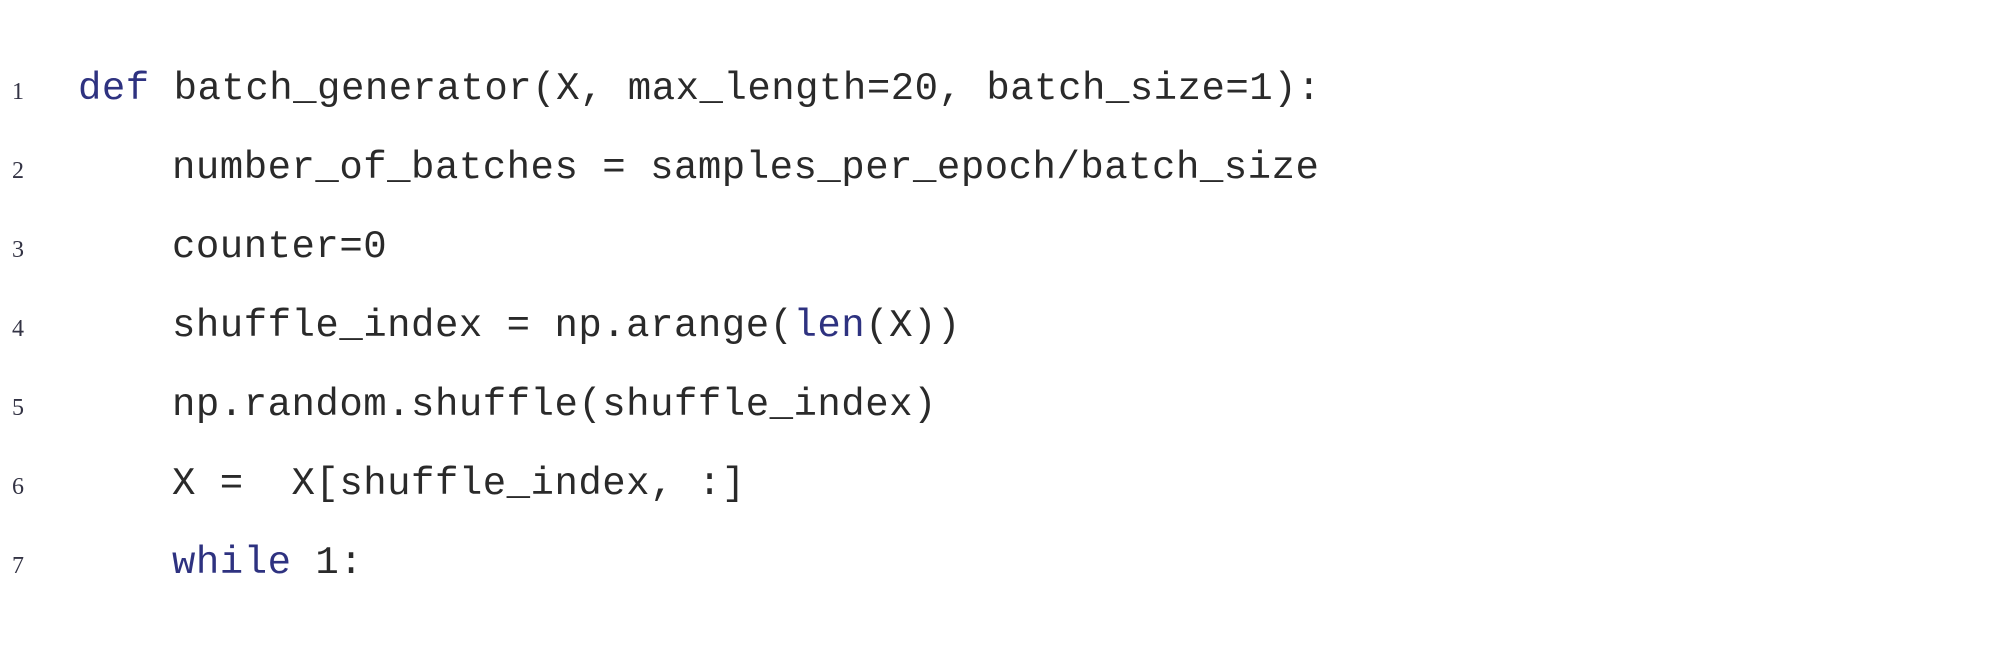 This screenshot has width=1991, height=648. Describe the element at coordinates (232, 563) in the screenshot. I see `keyword-while: while` at that location.